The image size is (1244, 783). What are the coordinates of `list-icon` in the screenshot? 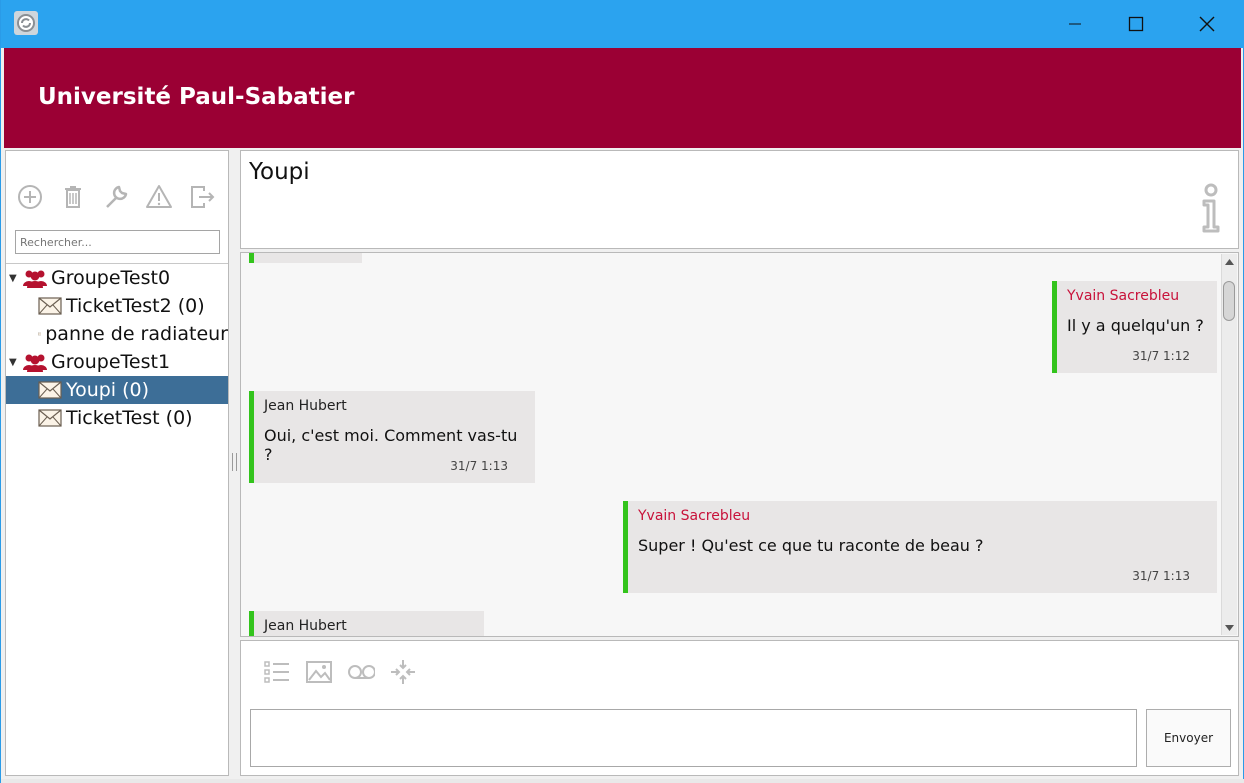 It's located at (276, 672).